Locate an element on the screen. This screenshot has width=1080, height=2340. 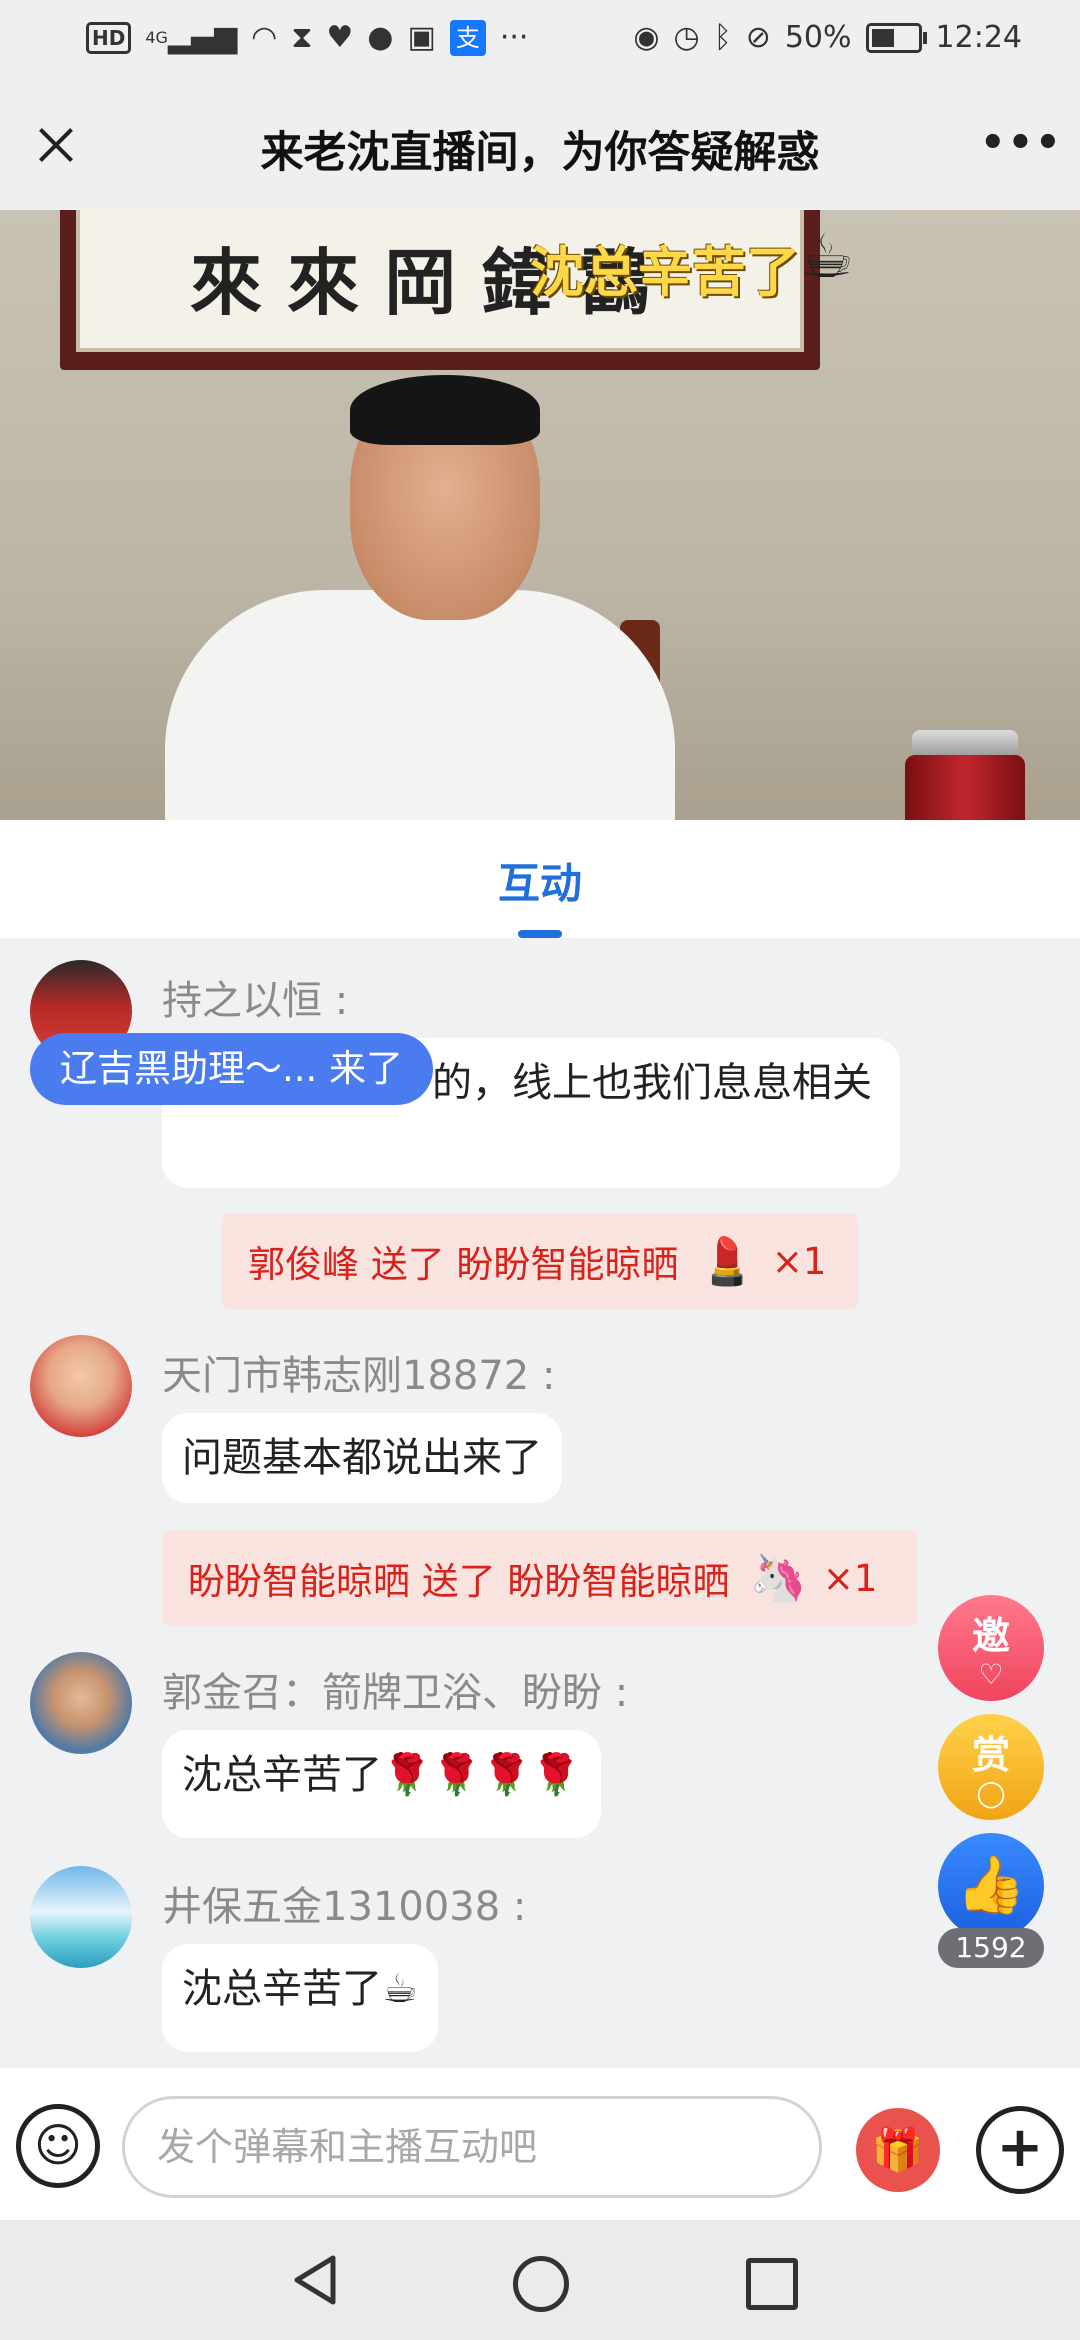
like-count: 1592 is located at coordinates (991, 1948).